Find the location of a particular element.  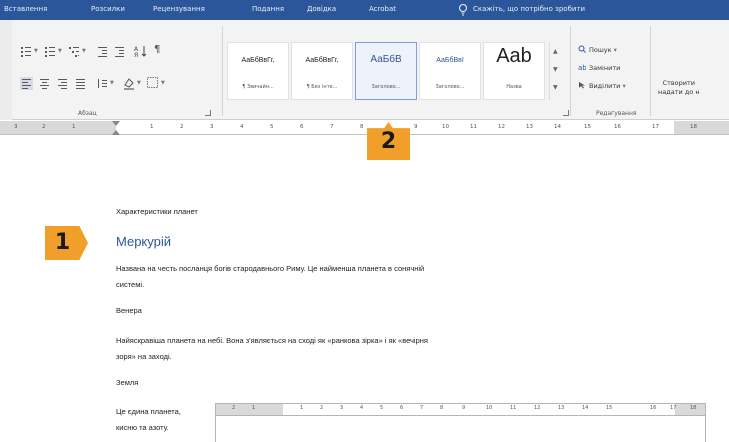

ruler-number: 13 is located at coordinates (529, 127).